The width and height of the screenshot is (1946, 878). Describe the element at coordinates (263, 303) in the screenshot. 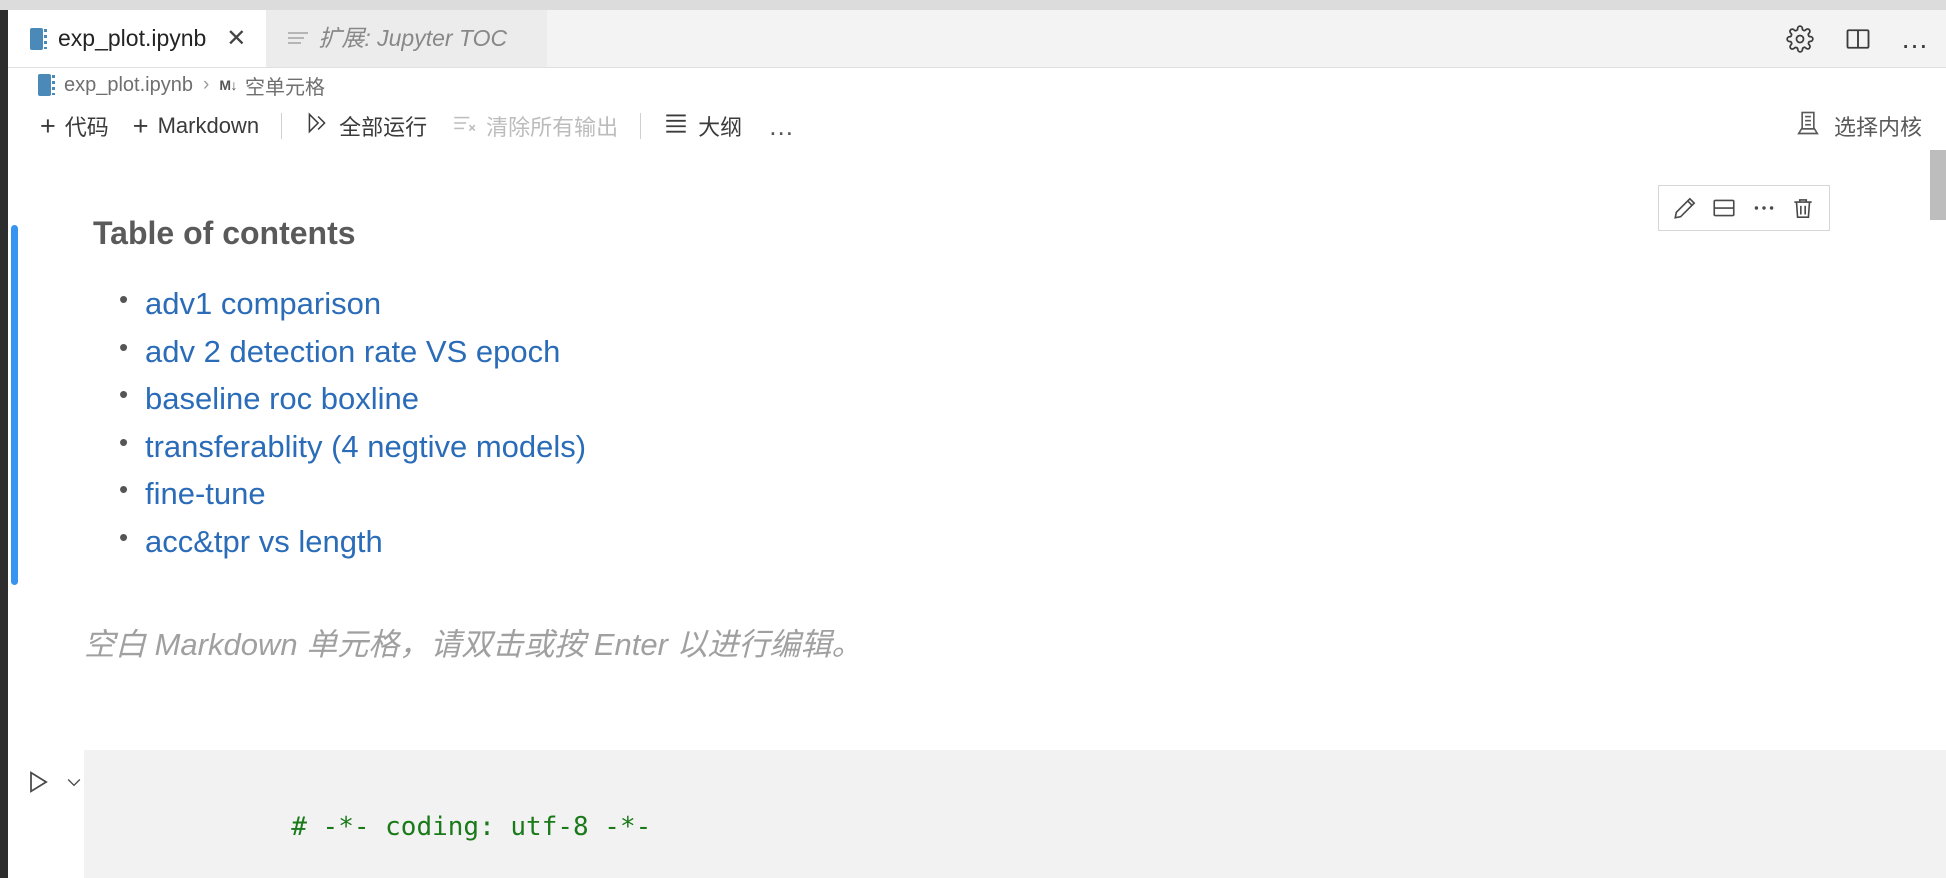

I see `toc-link-adv1-comparison: adv1 comparison` at that location.